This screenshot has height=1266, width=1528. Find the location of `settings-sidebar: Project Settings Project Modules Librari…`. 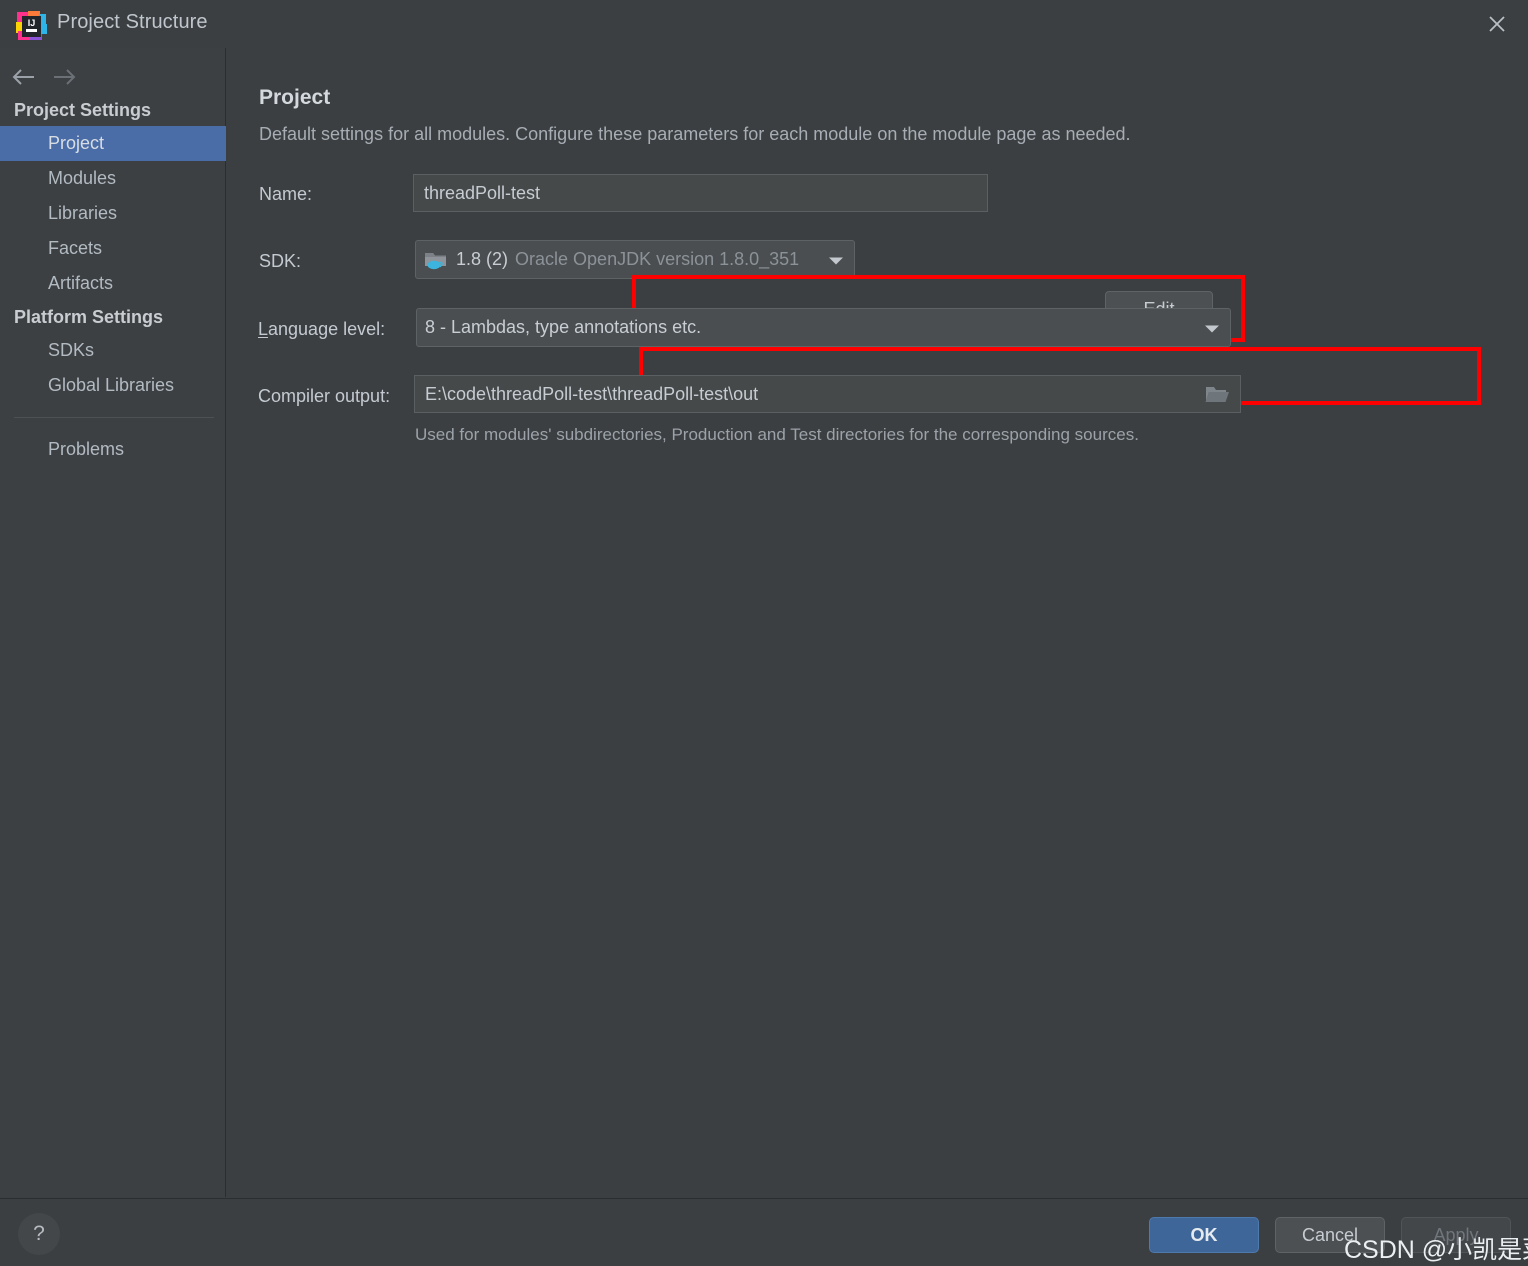

settings-sidebar: Project Settings Project Modules Librari… is located at coordinates (113, 622).